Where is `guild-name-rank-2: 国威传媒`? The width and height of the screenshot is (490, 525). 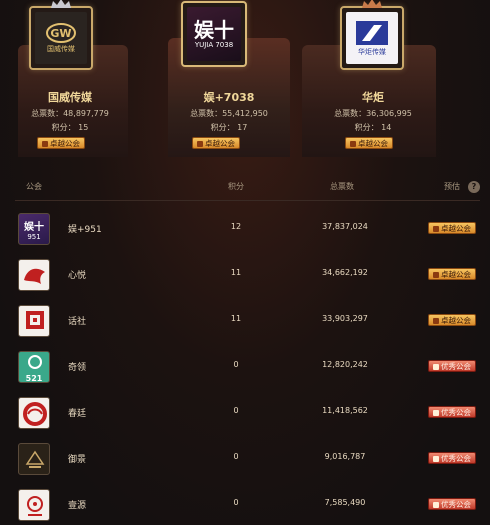
guild-name-rank-2: 国威传媒 is located at coordinates (70, 97).